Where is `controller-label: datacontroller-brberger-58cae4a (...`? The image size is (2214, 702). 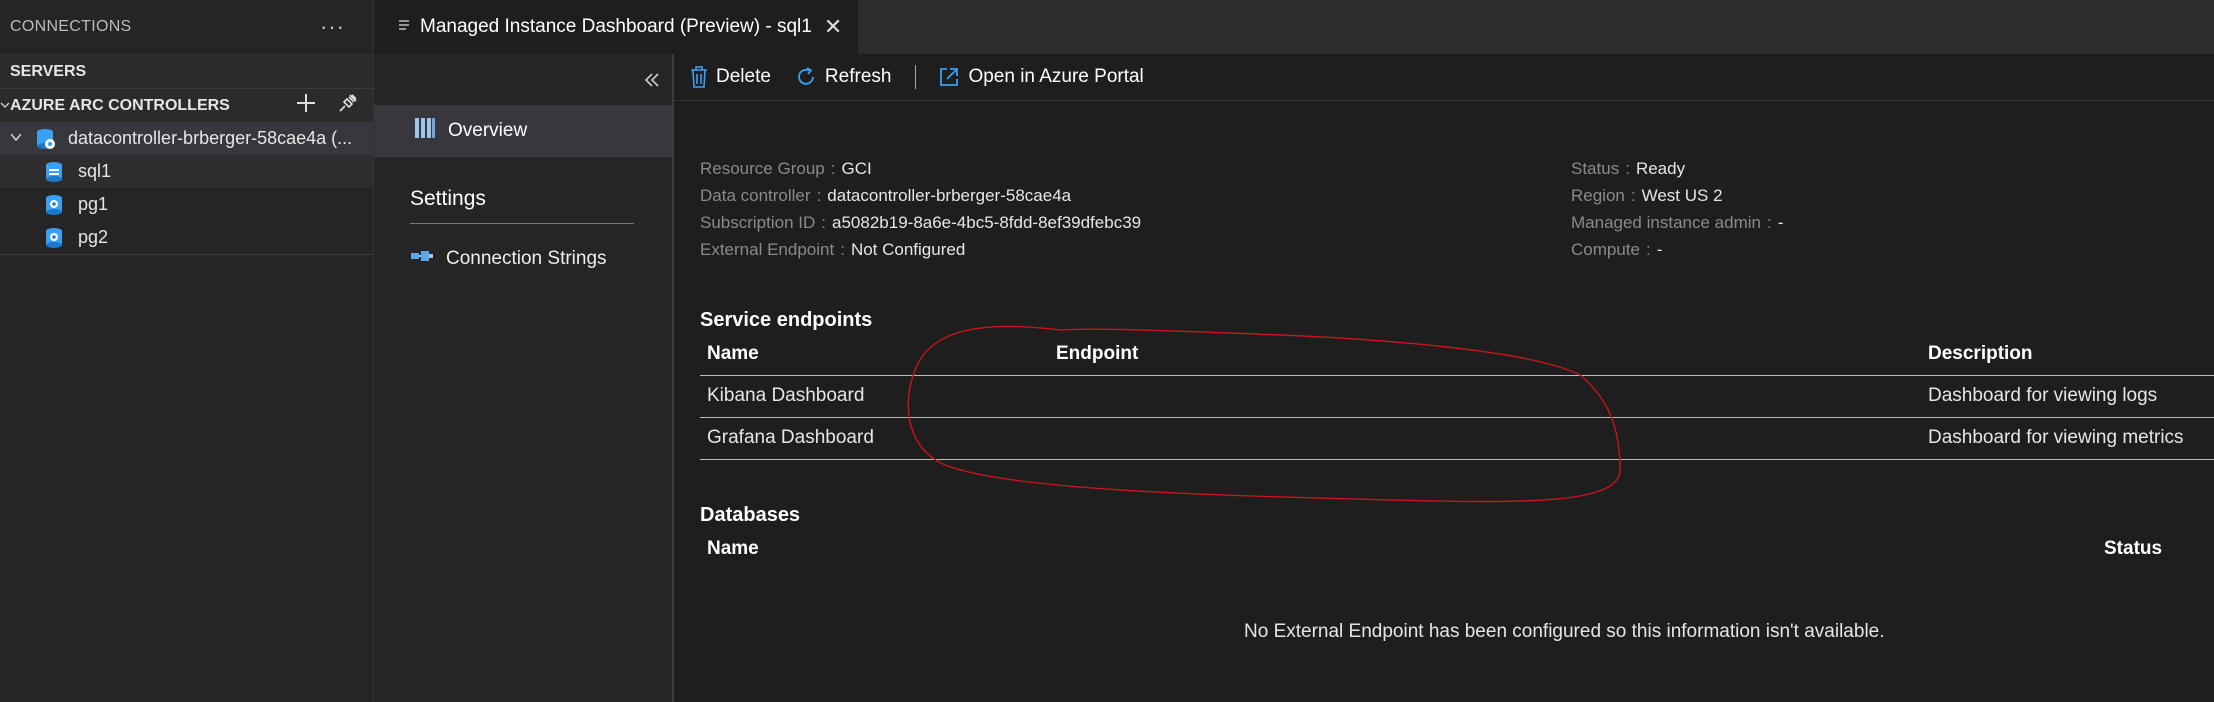
controller-label: datacontroller-brberger-58cae4a (... is located at coordinates (210, 138).